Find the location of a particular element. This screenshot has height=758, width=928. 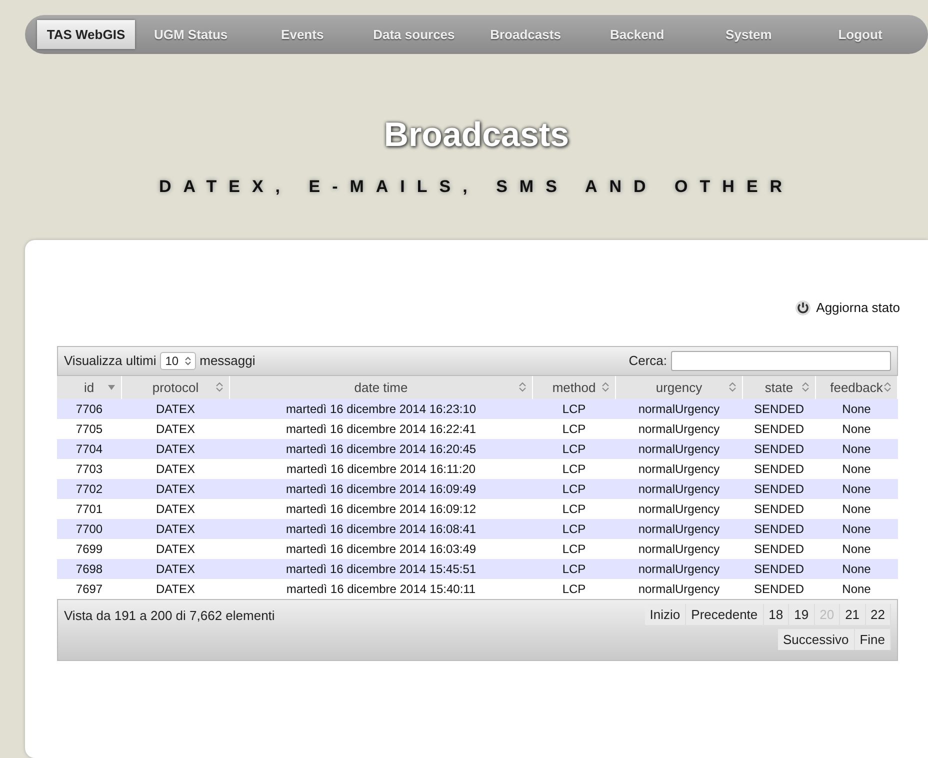

table-cell: 7704 is located at coordinates (89, 448).